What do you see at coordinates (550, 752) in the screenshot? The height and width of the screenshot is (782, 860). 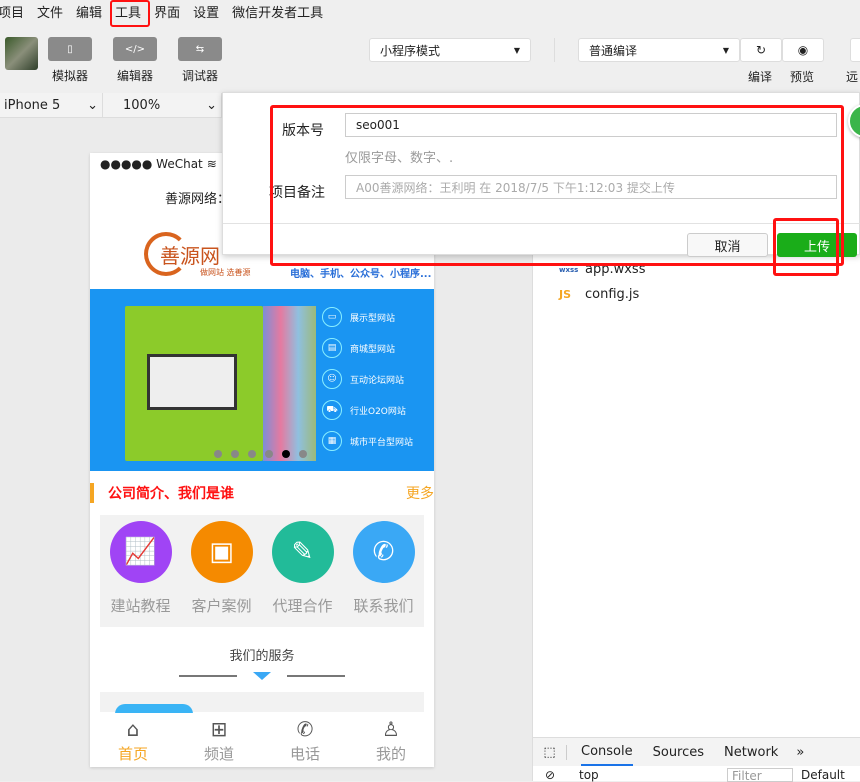 I see `inspect-icon: ⬚` at bounding box center [550, 752].